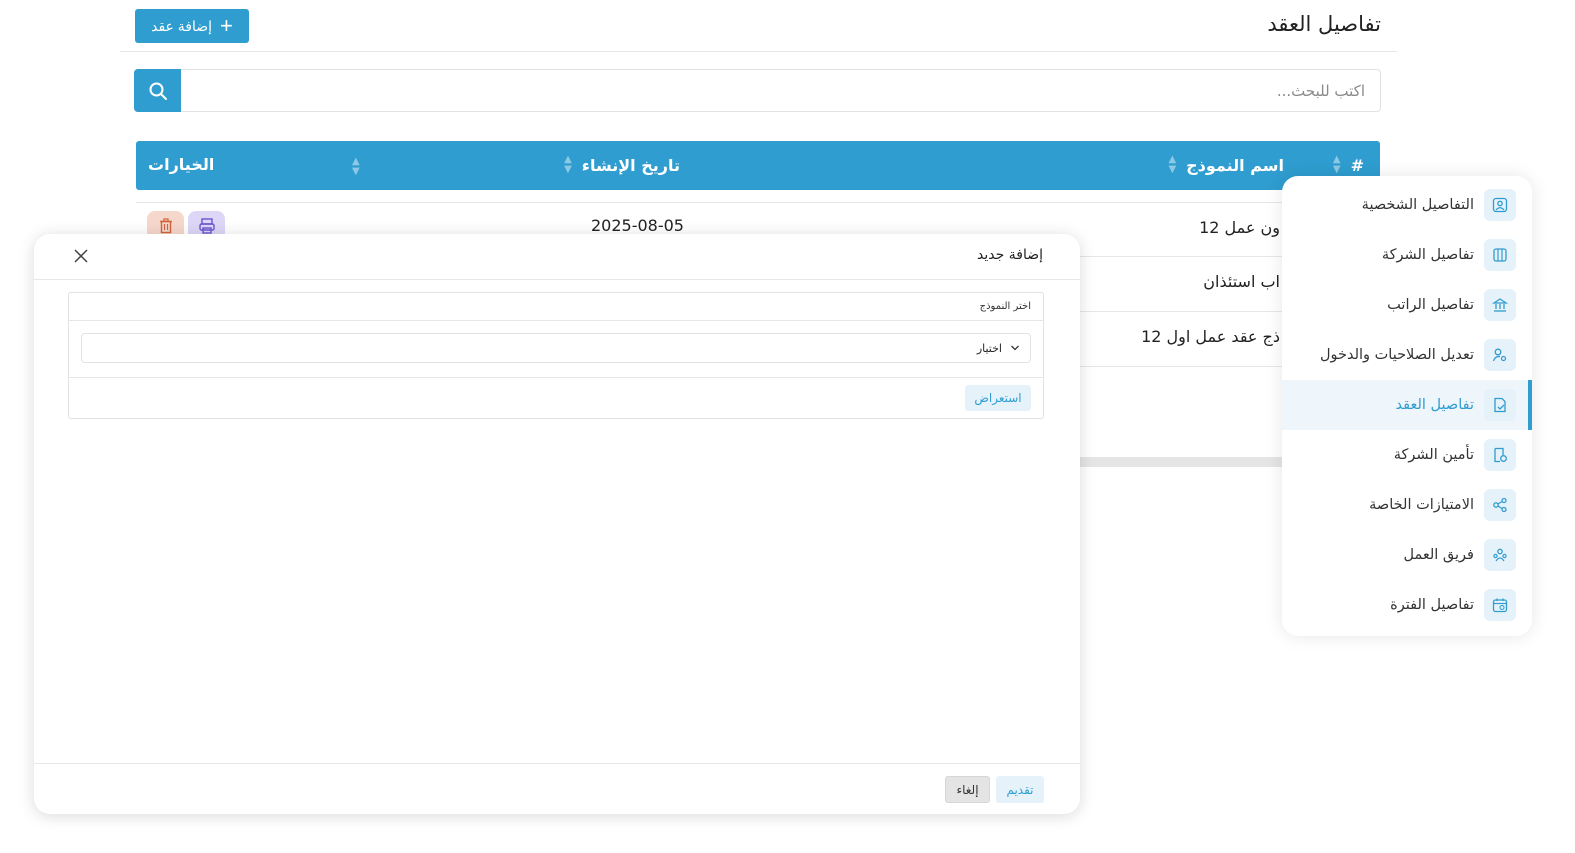  What do you see at coordinates (1324, 24) in the screenshot?
I see `page-title: تفاصيل العقد` at bounding box center [1324, 24].